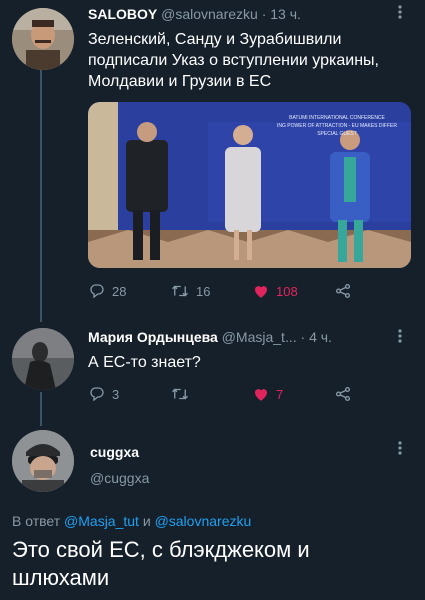 This screenshot has height=600, width=425. What do you see at coordinates (337, 118) in the screenshot?
I see `banner-line: BATUMI INTERNATIONAL CONFERENCE` at bounding box center [337, 118].